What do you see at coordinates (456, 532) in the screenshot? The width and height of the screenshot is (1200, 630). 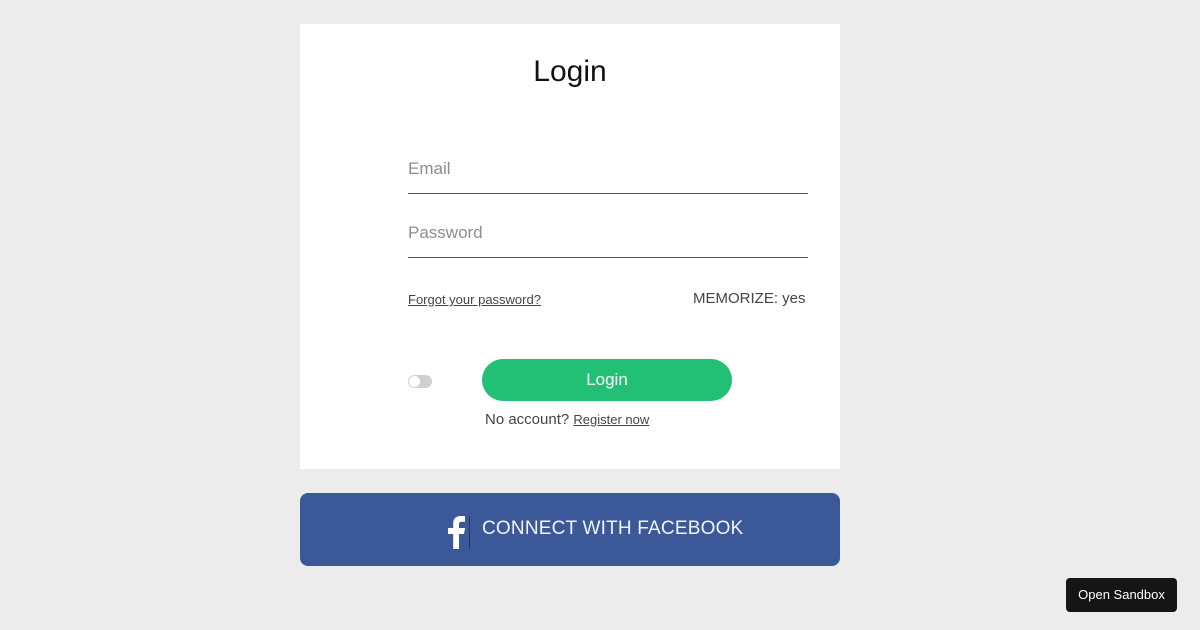 I see `facebook-f-icon` at bounding box center [456, 532].